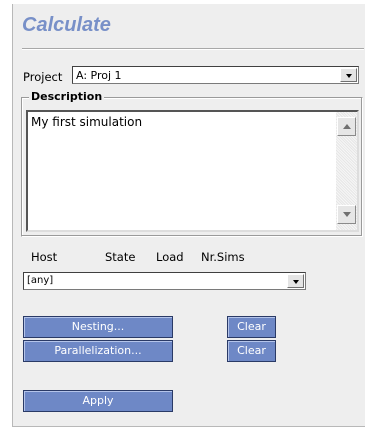 Image resolution: width=365 pixels, height=430 pixels. I want to click on parallelization-clear-button: Clear, so click(251, 351).